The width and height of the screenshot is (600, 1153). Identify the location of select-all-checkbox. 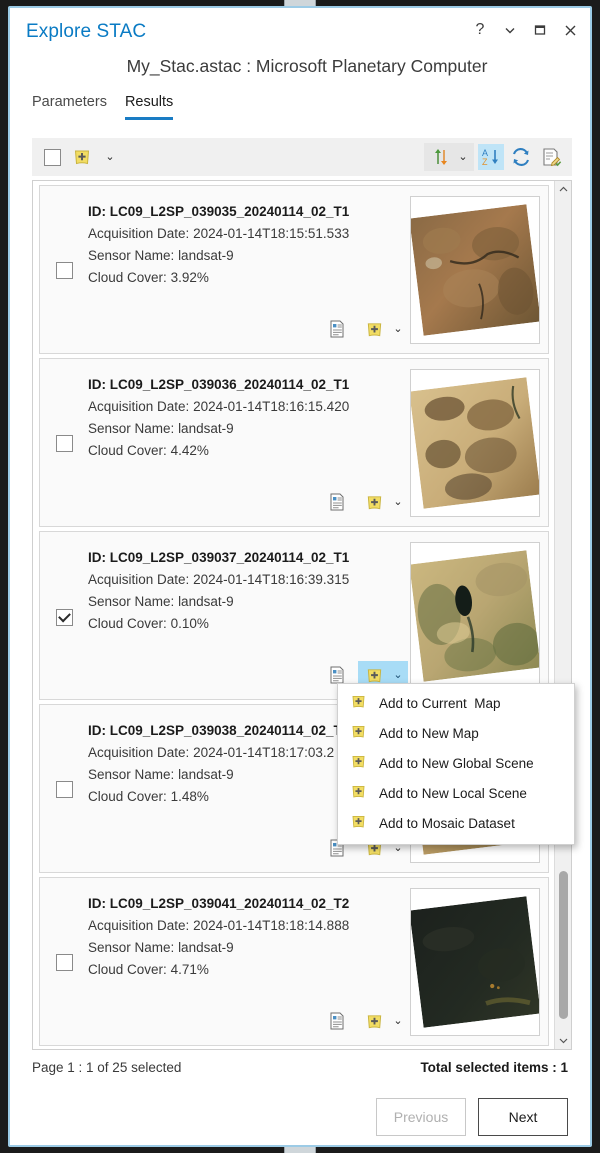
(52, 157).